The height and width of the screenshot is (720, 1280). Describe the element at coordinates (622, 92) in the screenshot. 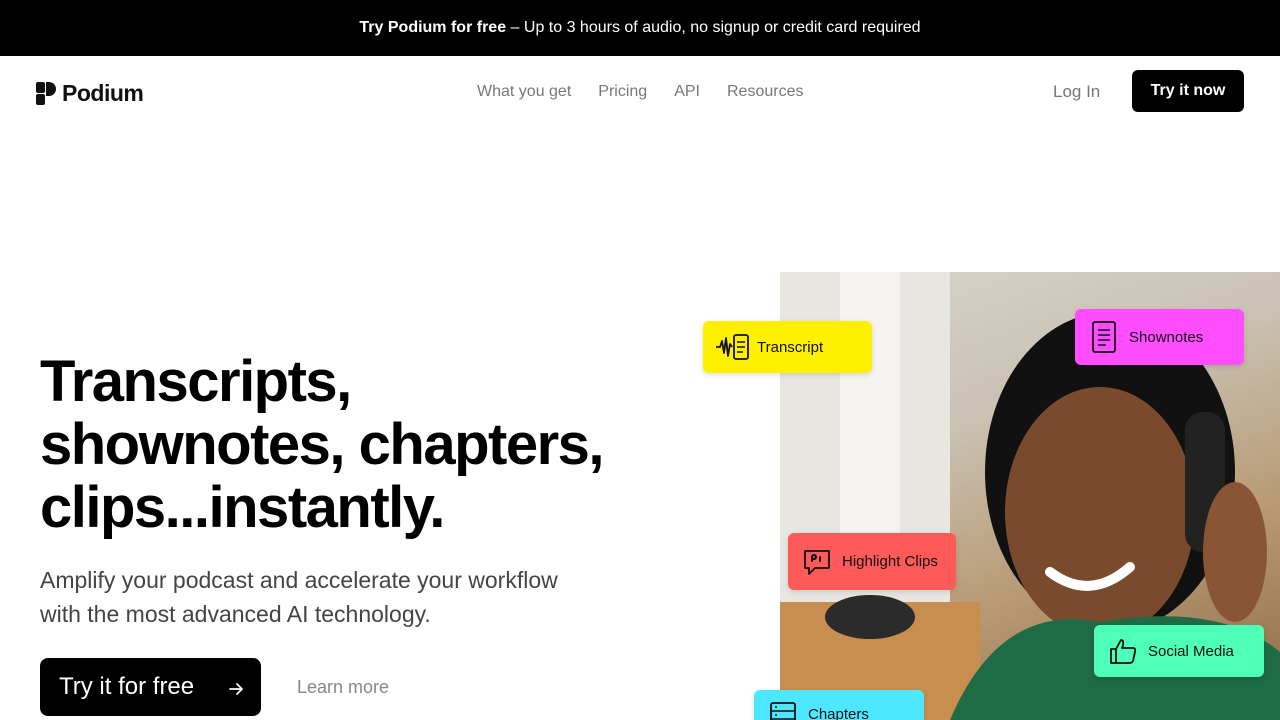

I see `nav-link-pricing: Pricing` at that location.